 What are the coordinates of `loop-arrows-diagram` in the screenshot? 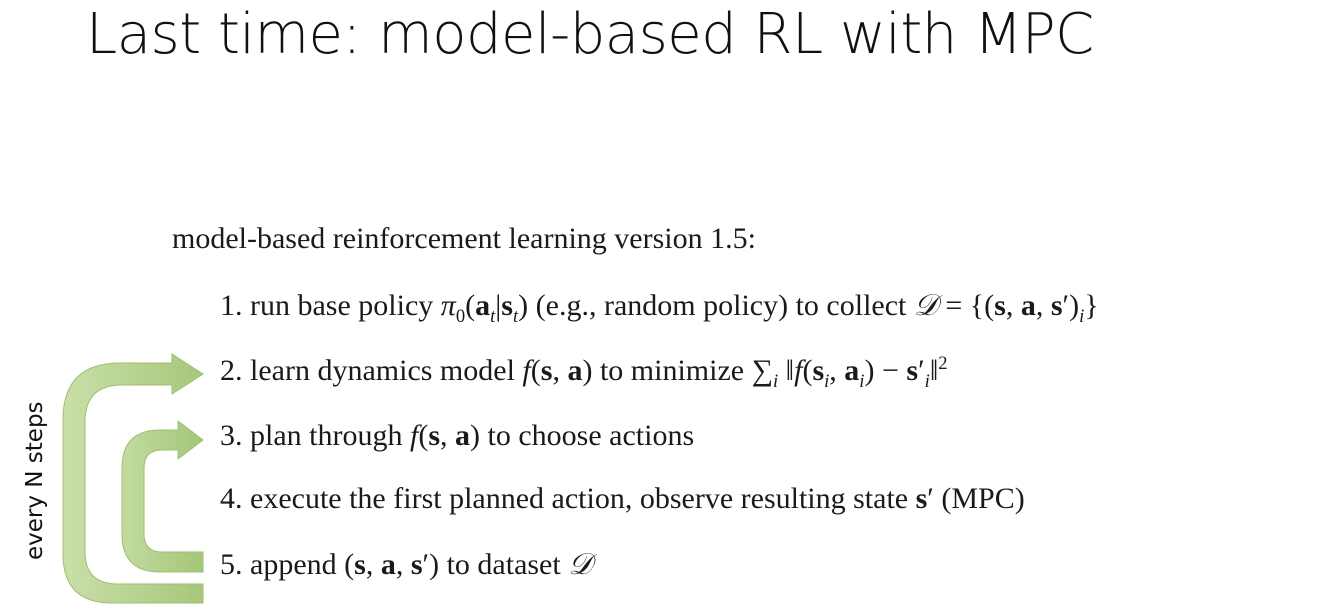 It's located at (133, 478).